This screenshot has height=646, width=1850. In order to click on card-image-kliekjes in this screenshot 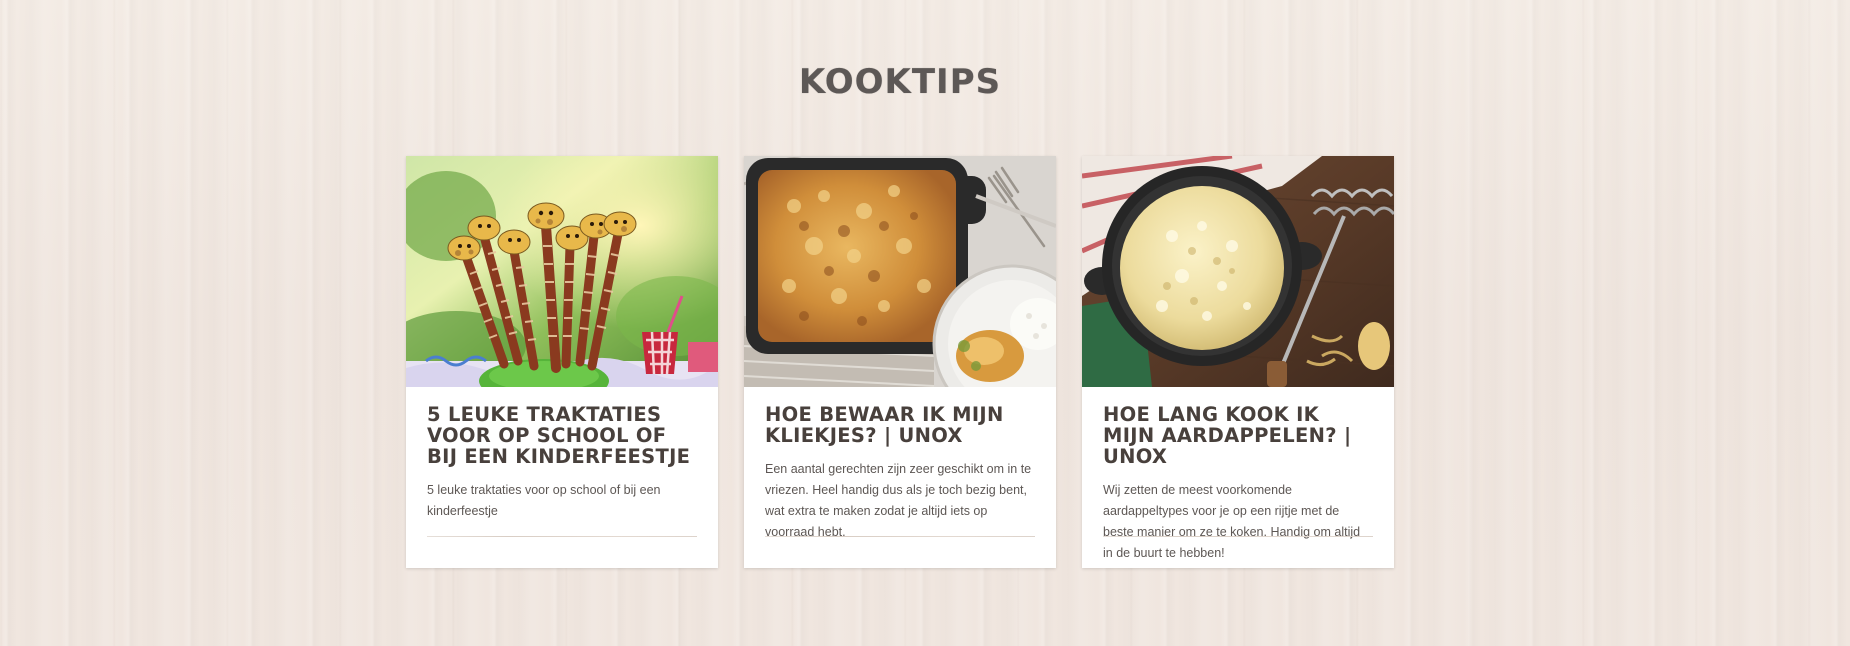, I will do `click(900, 271)`.